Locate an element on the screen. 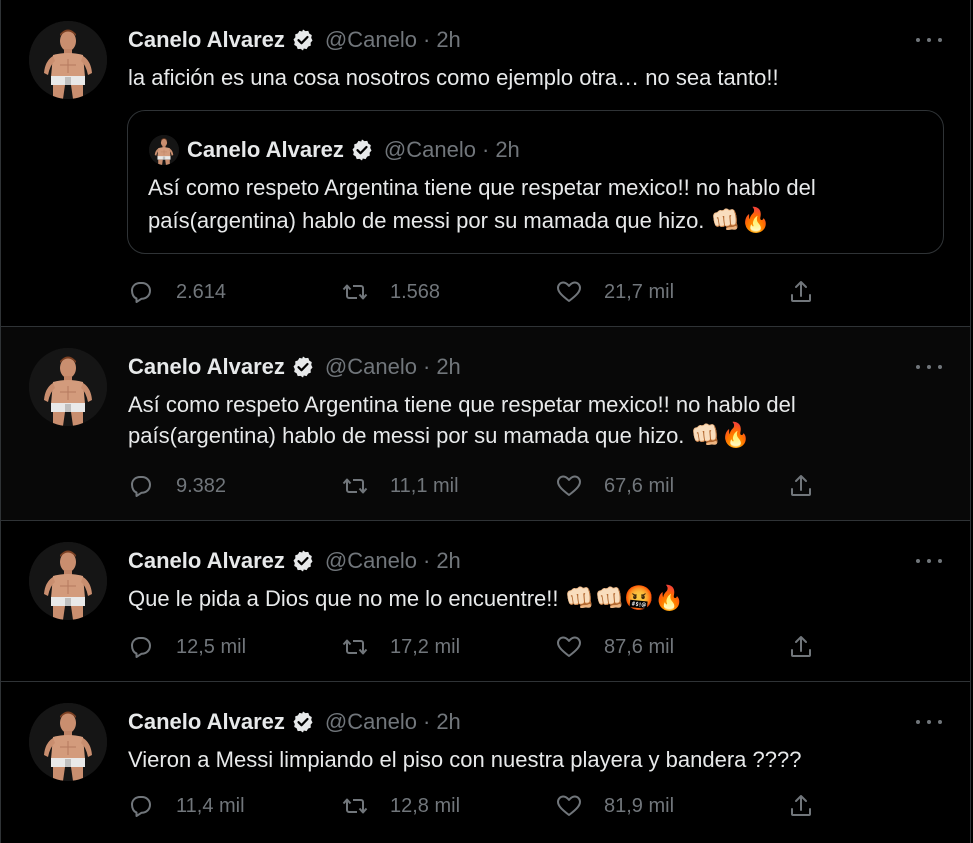 Image resolution: width=973 pixels, height=843 pixels. reply-count: 9.382 is located at coordinates (201, 485).